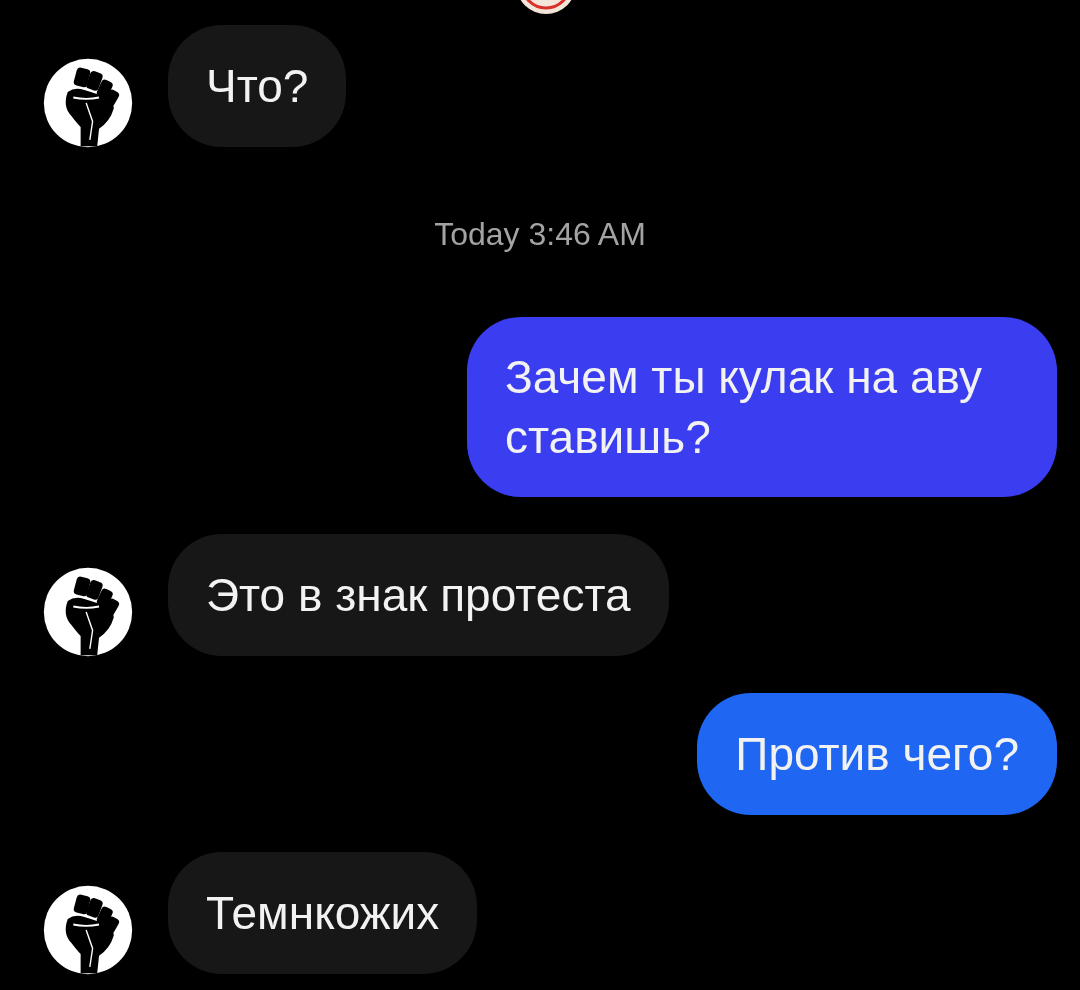  Describe the element at coordinates (257, 86) in the screenshot. I see `message-bubble: Что?` at that location.